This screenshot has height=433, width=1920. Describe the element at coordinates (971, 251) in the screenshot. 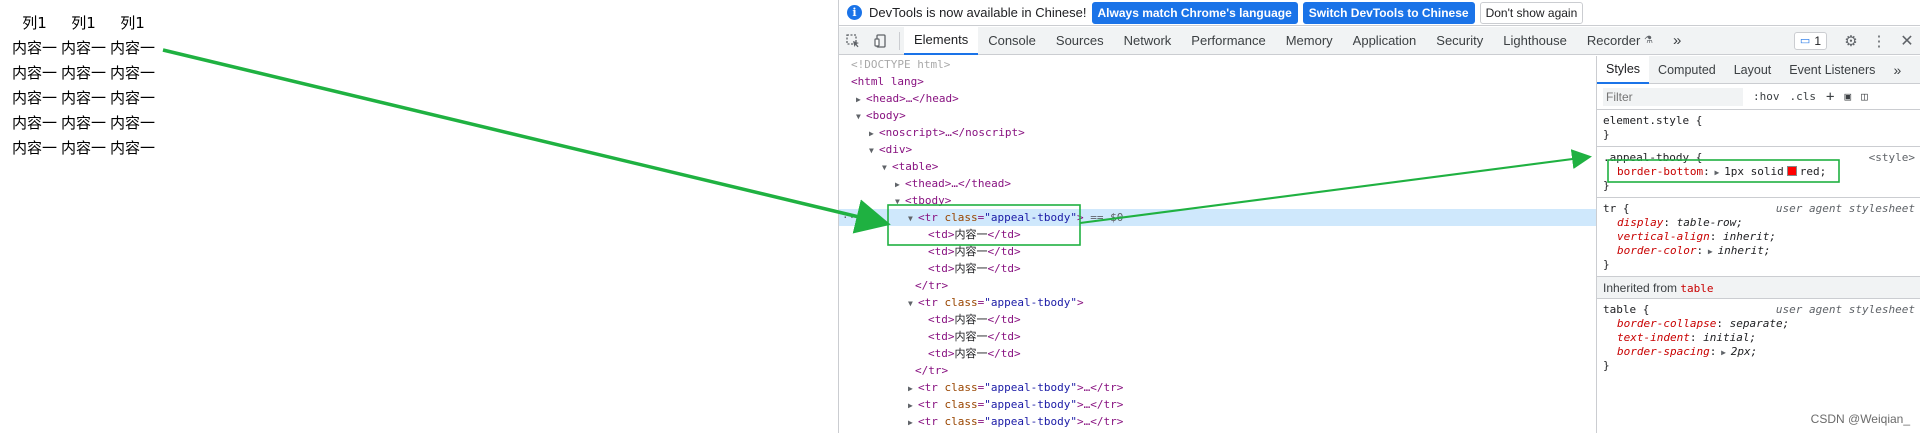

I see `td-text: 内容一` at that location.